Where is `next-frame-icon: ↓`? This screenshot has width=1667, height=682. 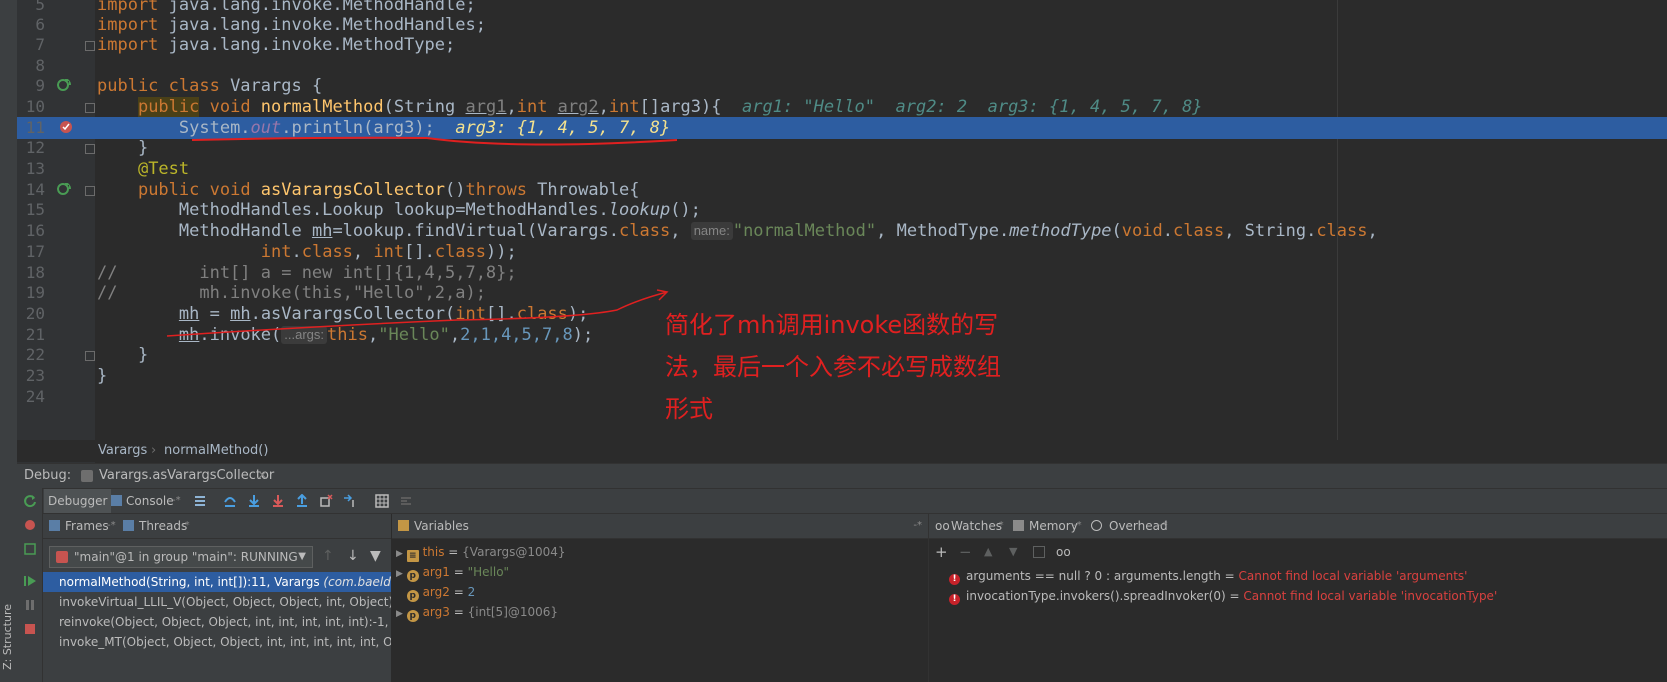
next-frame-icon: ↓ is located at coordinates (353, 556).